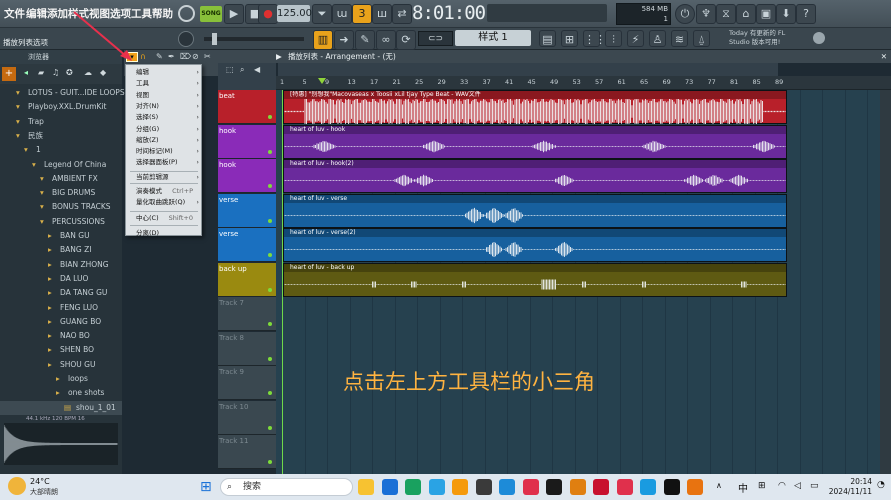 The width and height of the screenshot is (891, 500). I want to click on tempo-tapper-button: ⍙, so click(701, 38).